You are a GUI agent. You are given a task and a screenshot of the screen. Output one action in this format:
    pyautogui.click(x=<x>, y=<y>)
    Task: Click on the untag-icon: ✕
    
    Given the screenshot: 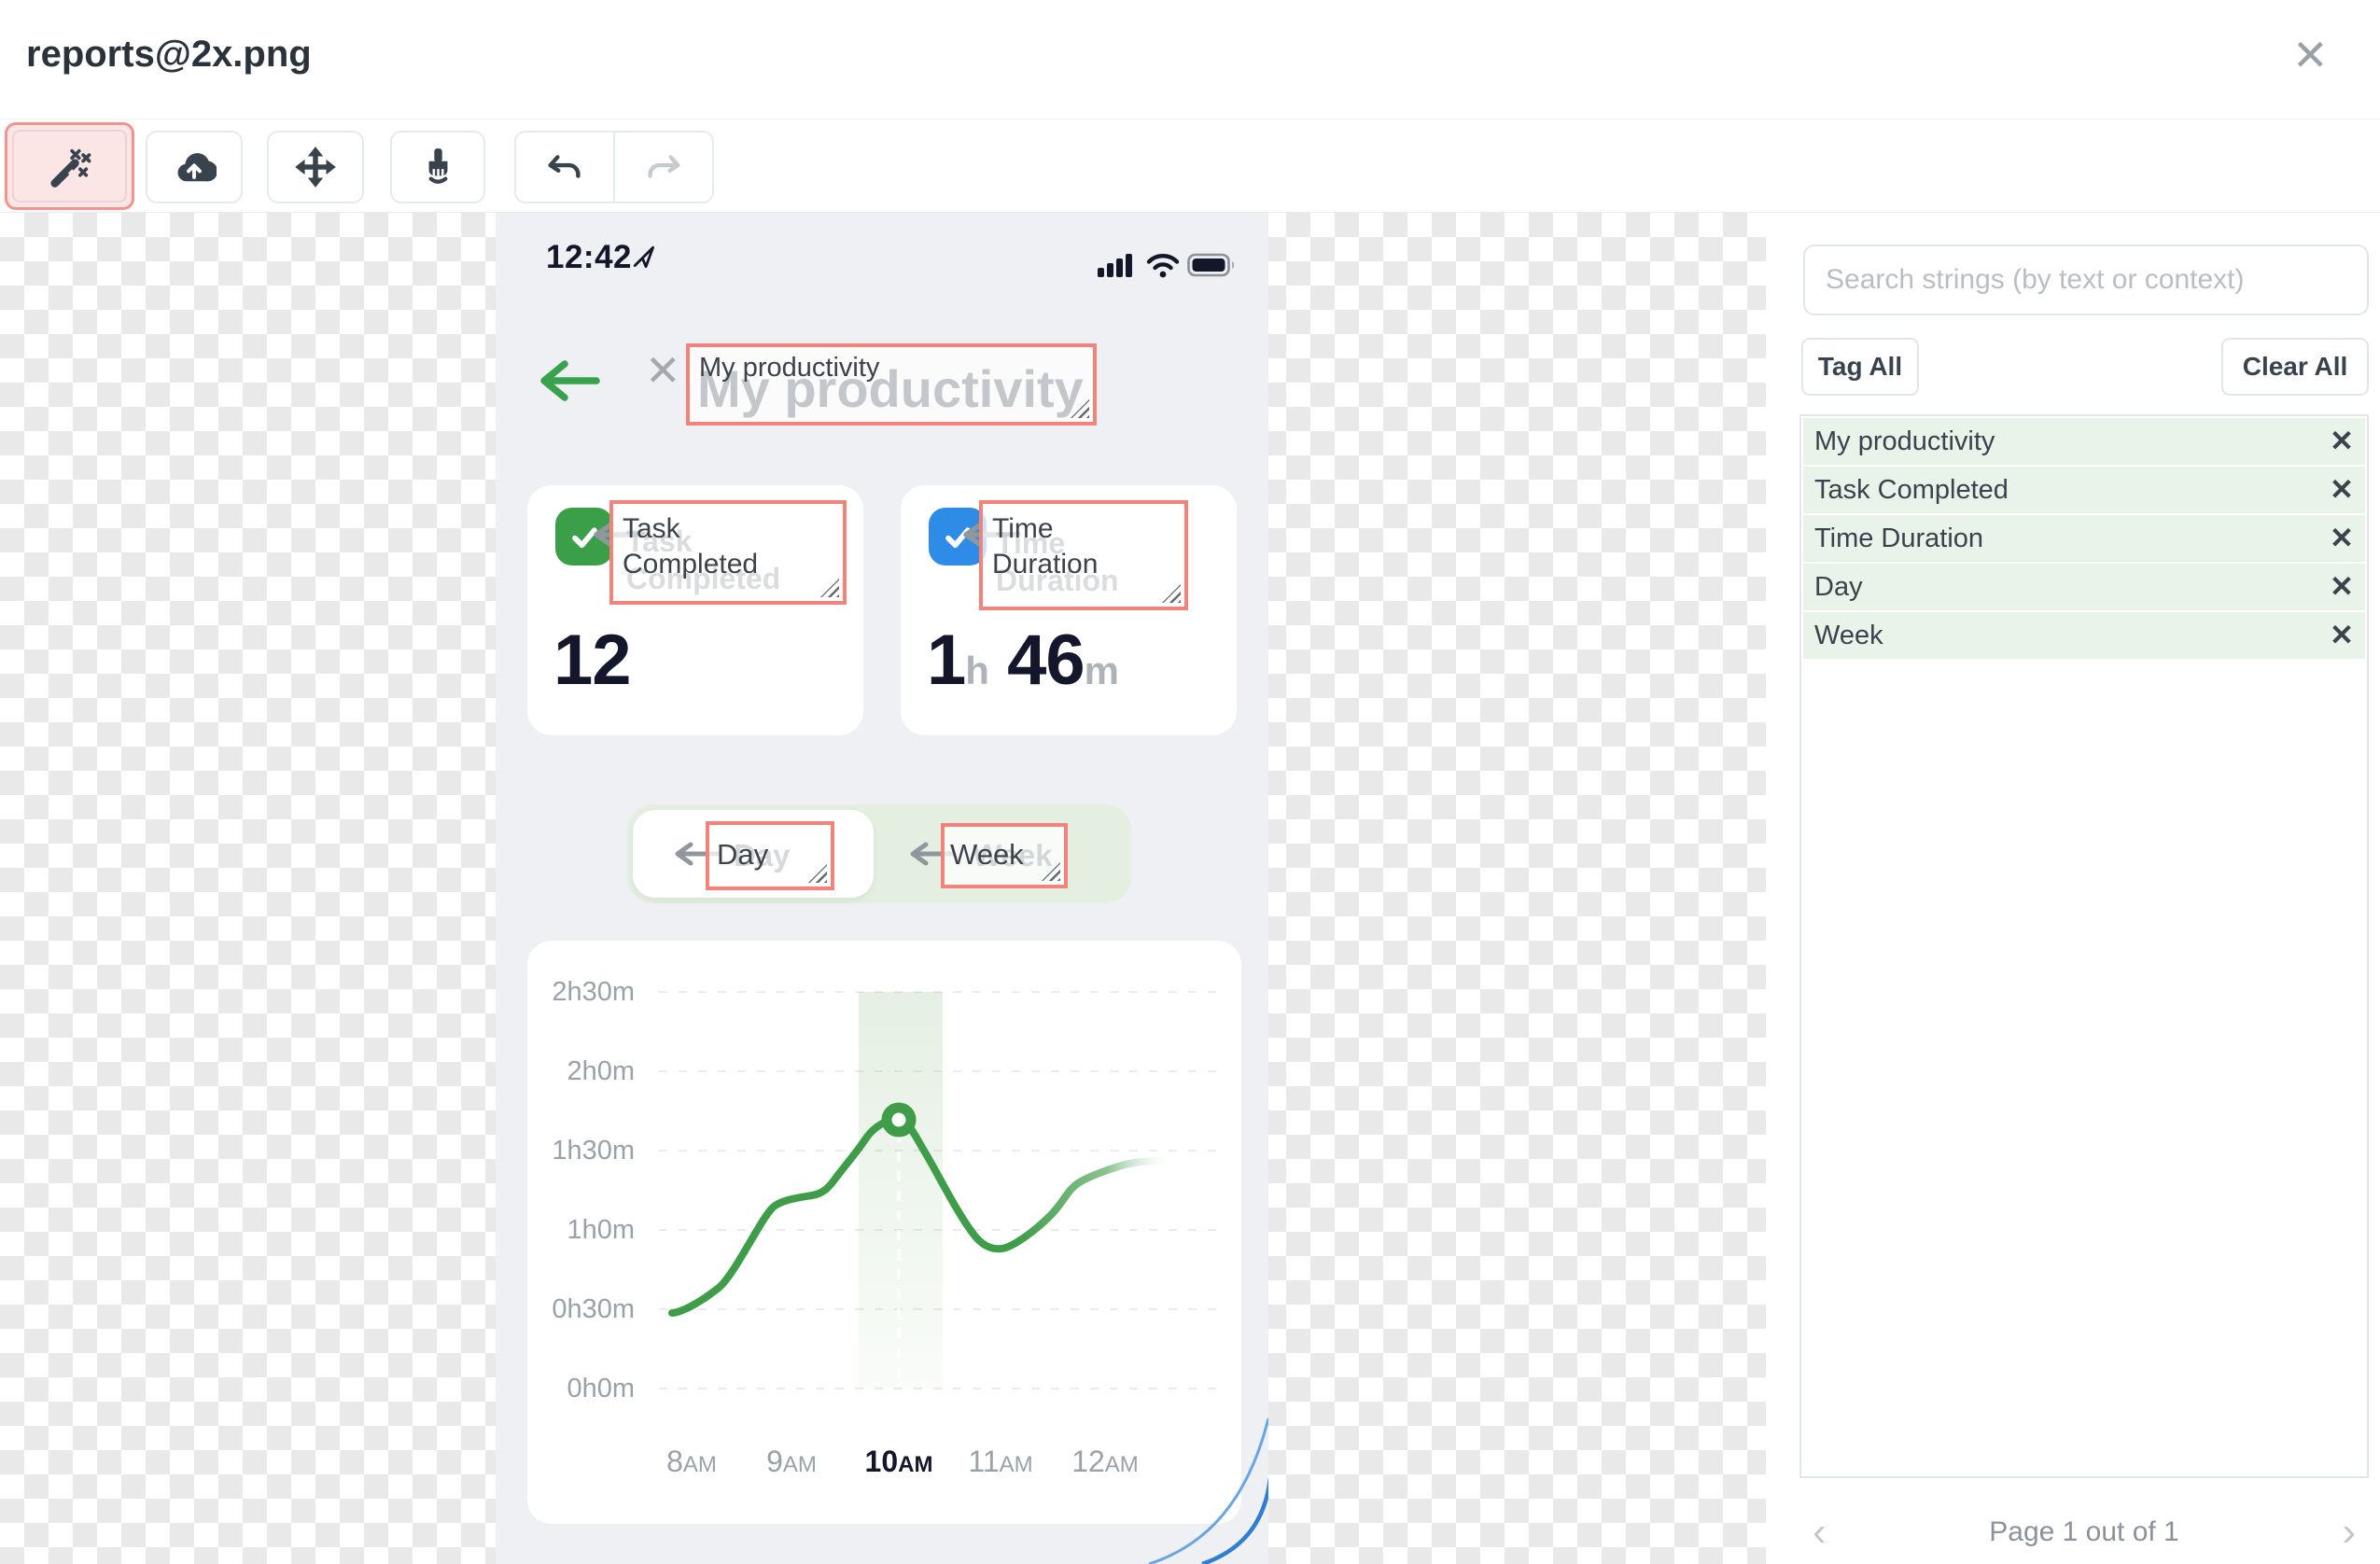 What is the action you would take?
    pyautogui.click(x=663, y=370)
    